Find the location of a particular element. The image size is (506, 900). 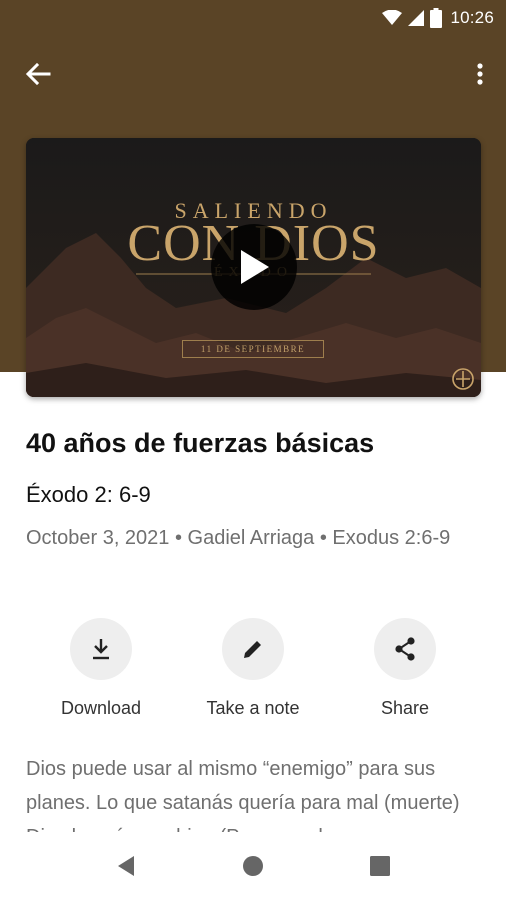

nav-back-button is located at coordinates (126, 866).